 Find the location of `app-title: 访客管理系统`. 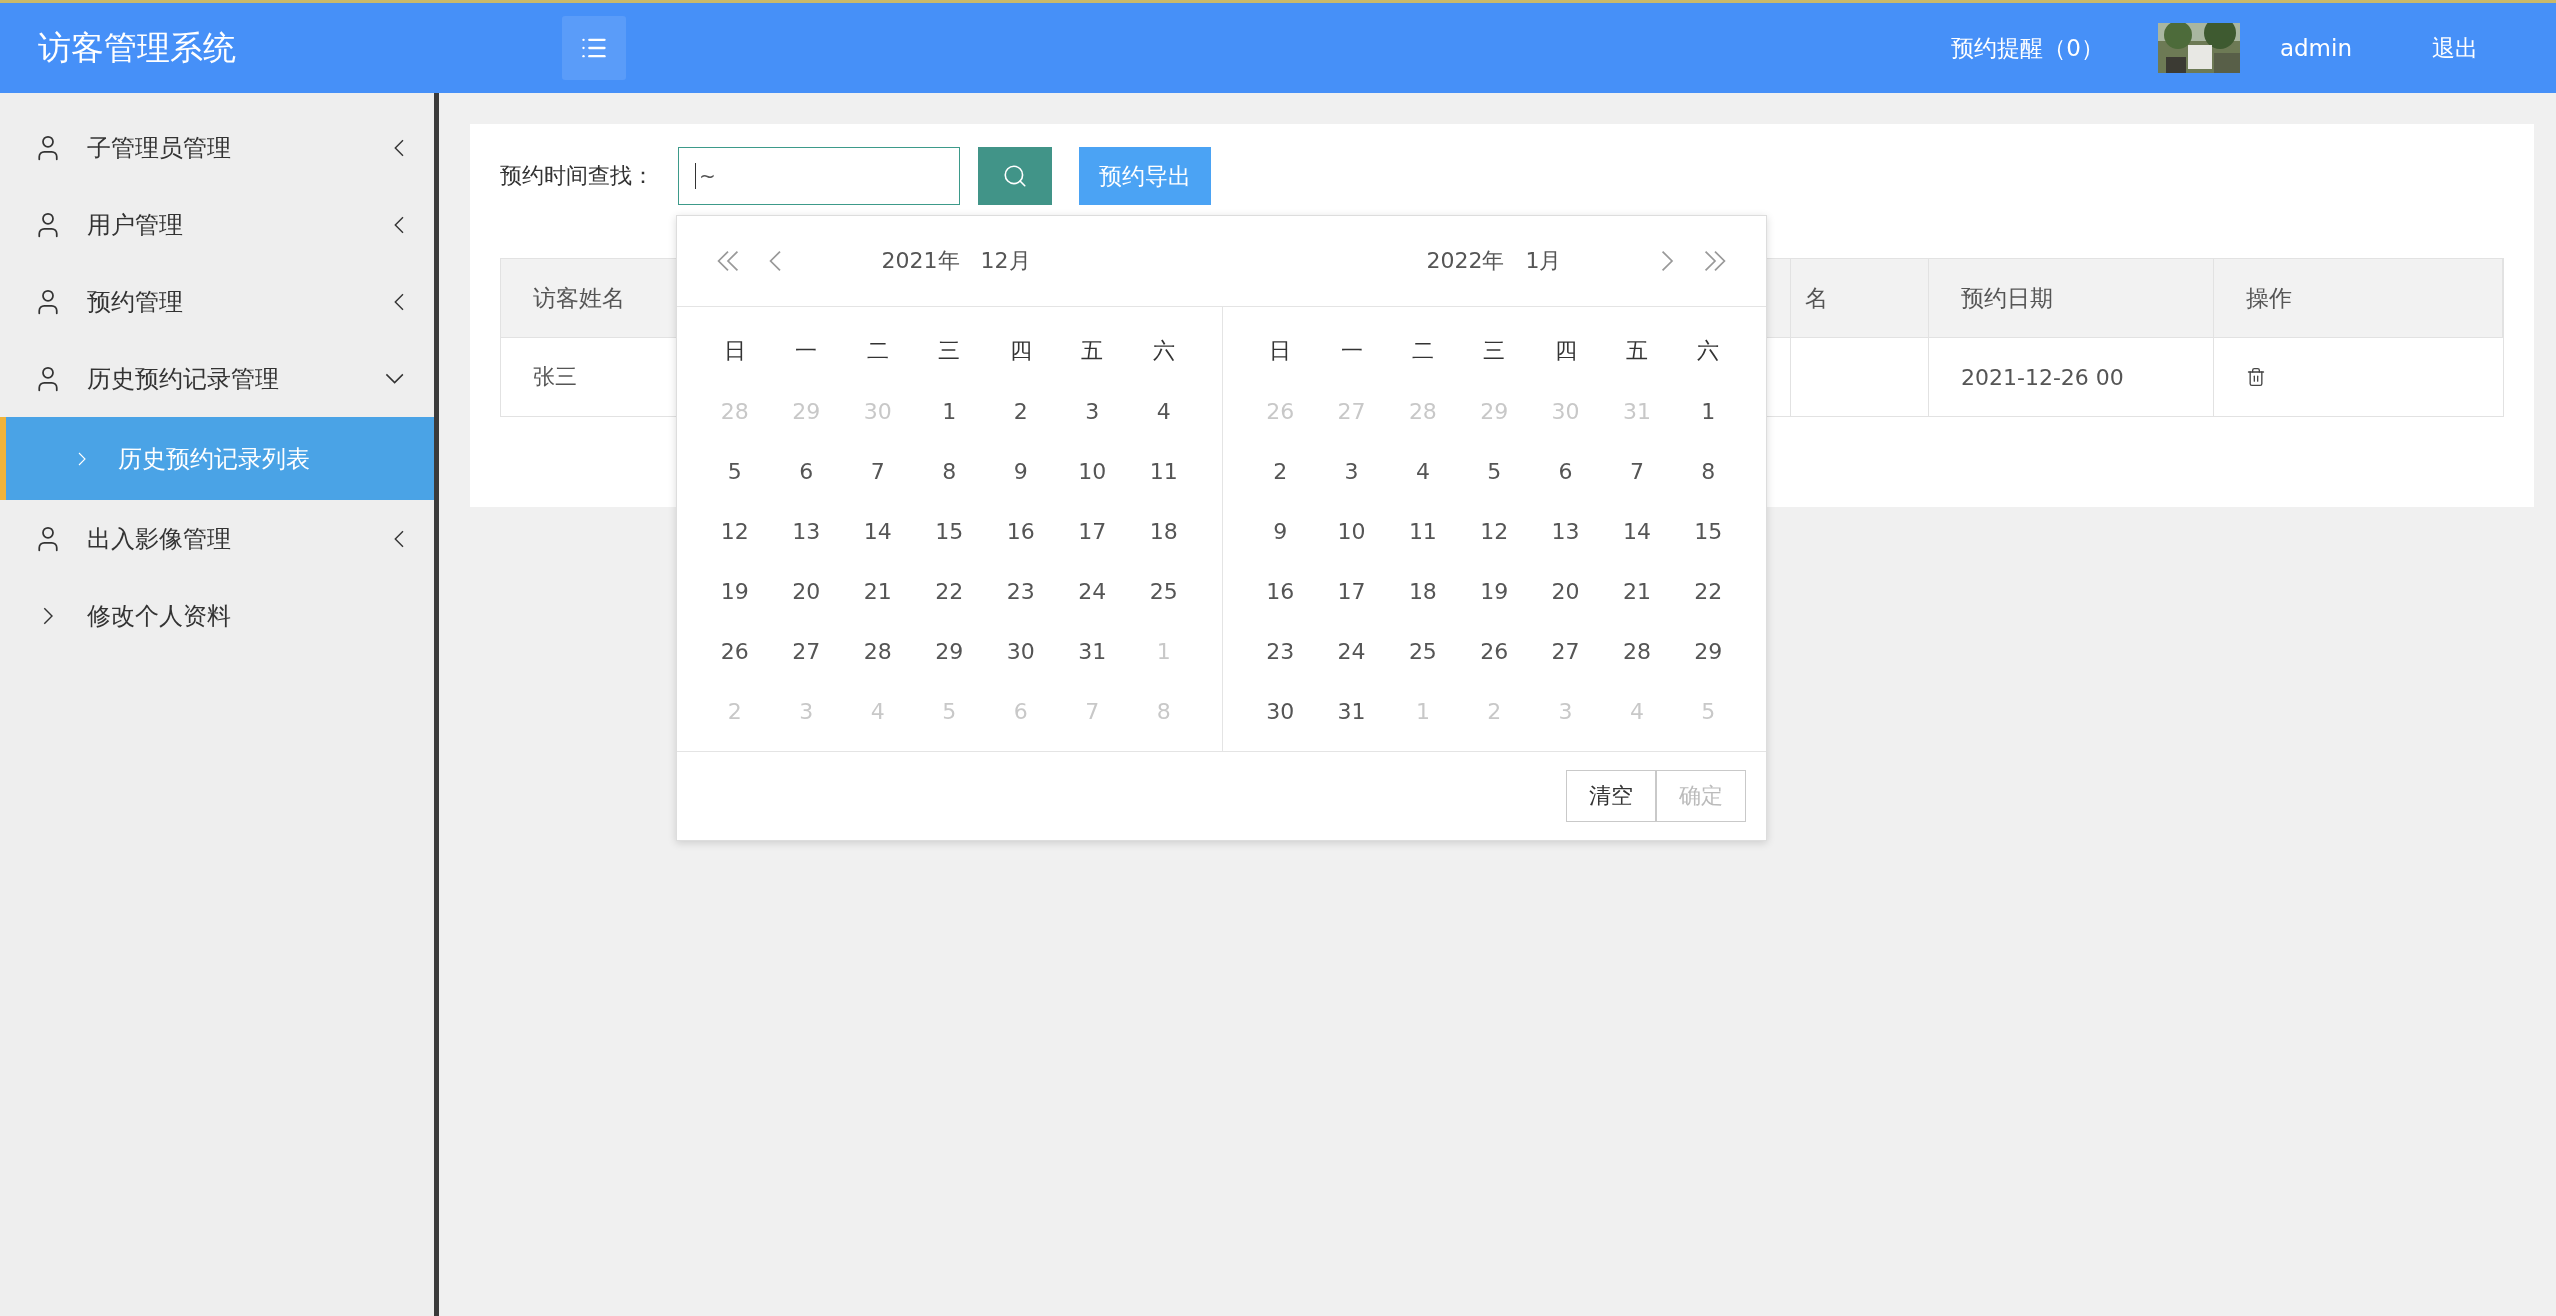

app-title: 访客管理系统 is located at coordinates (137, 47).